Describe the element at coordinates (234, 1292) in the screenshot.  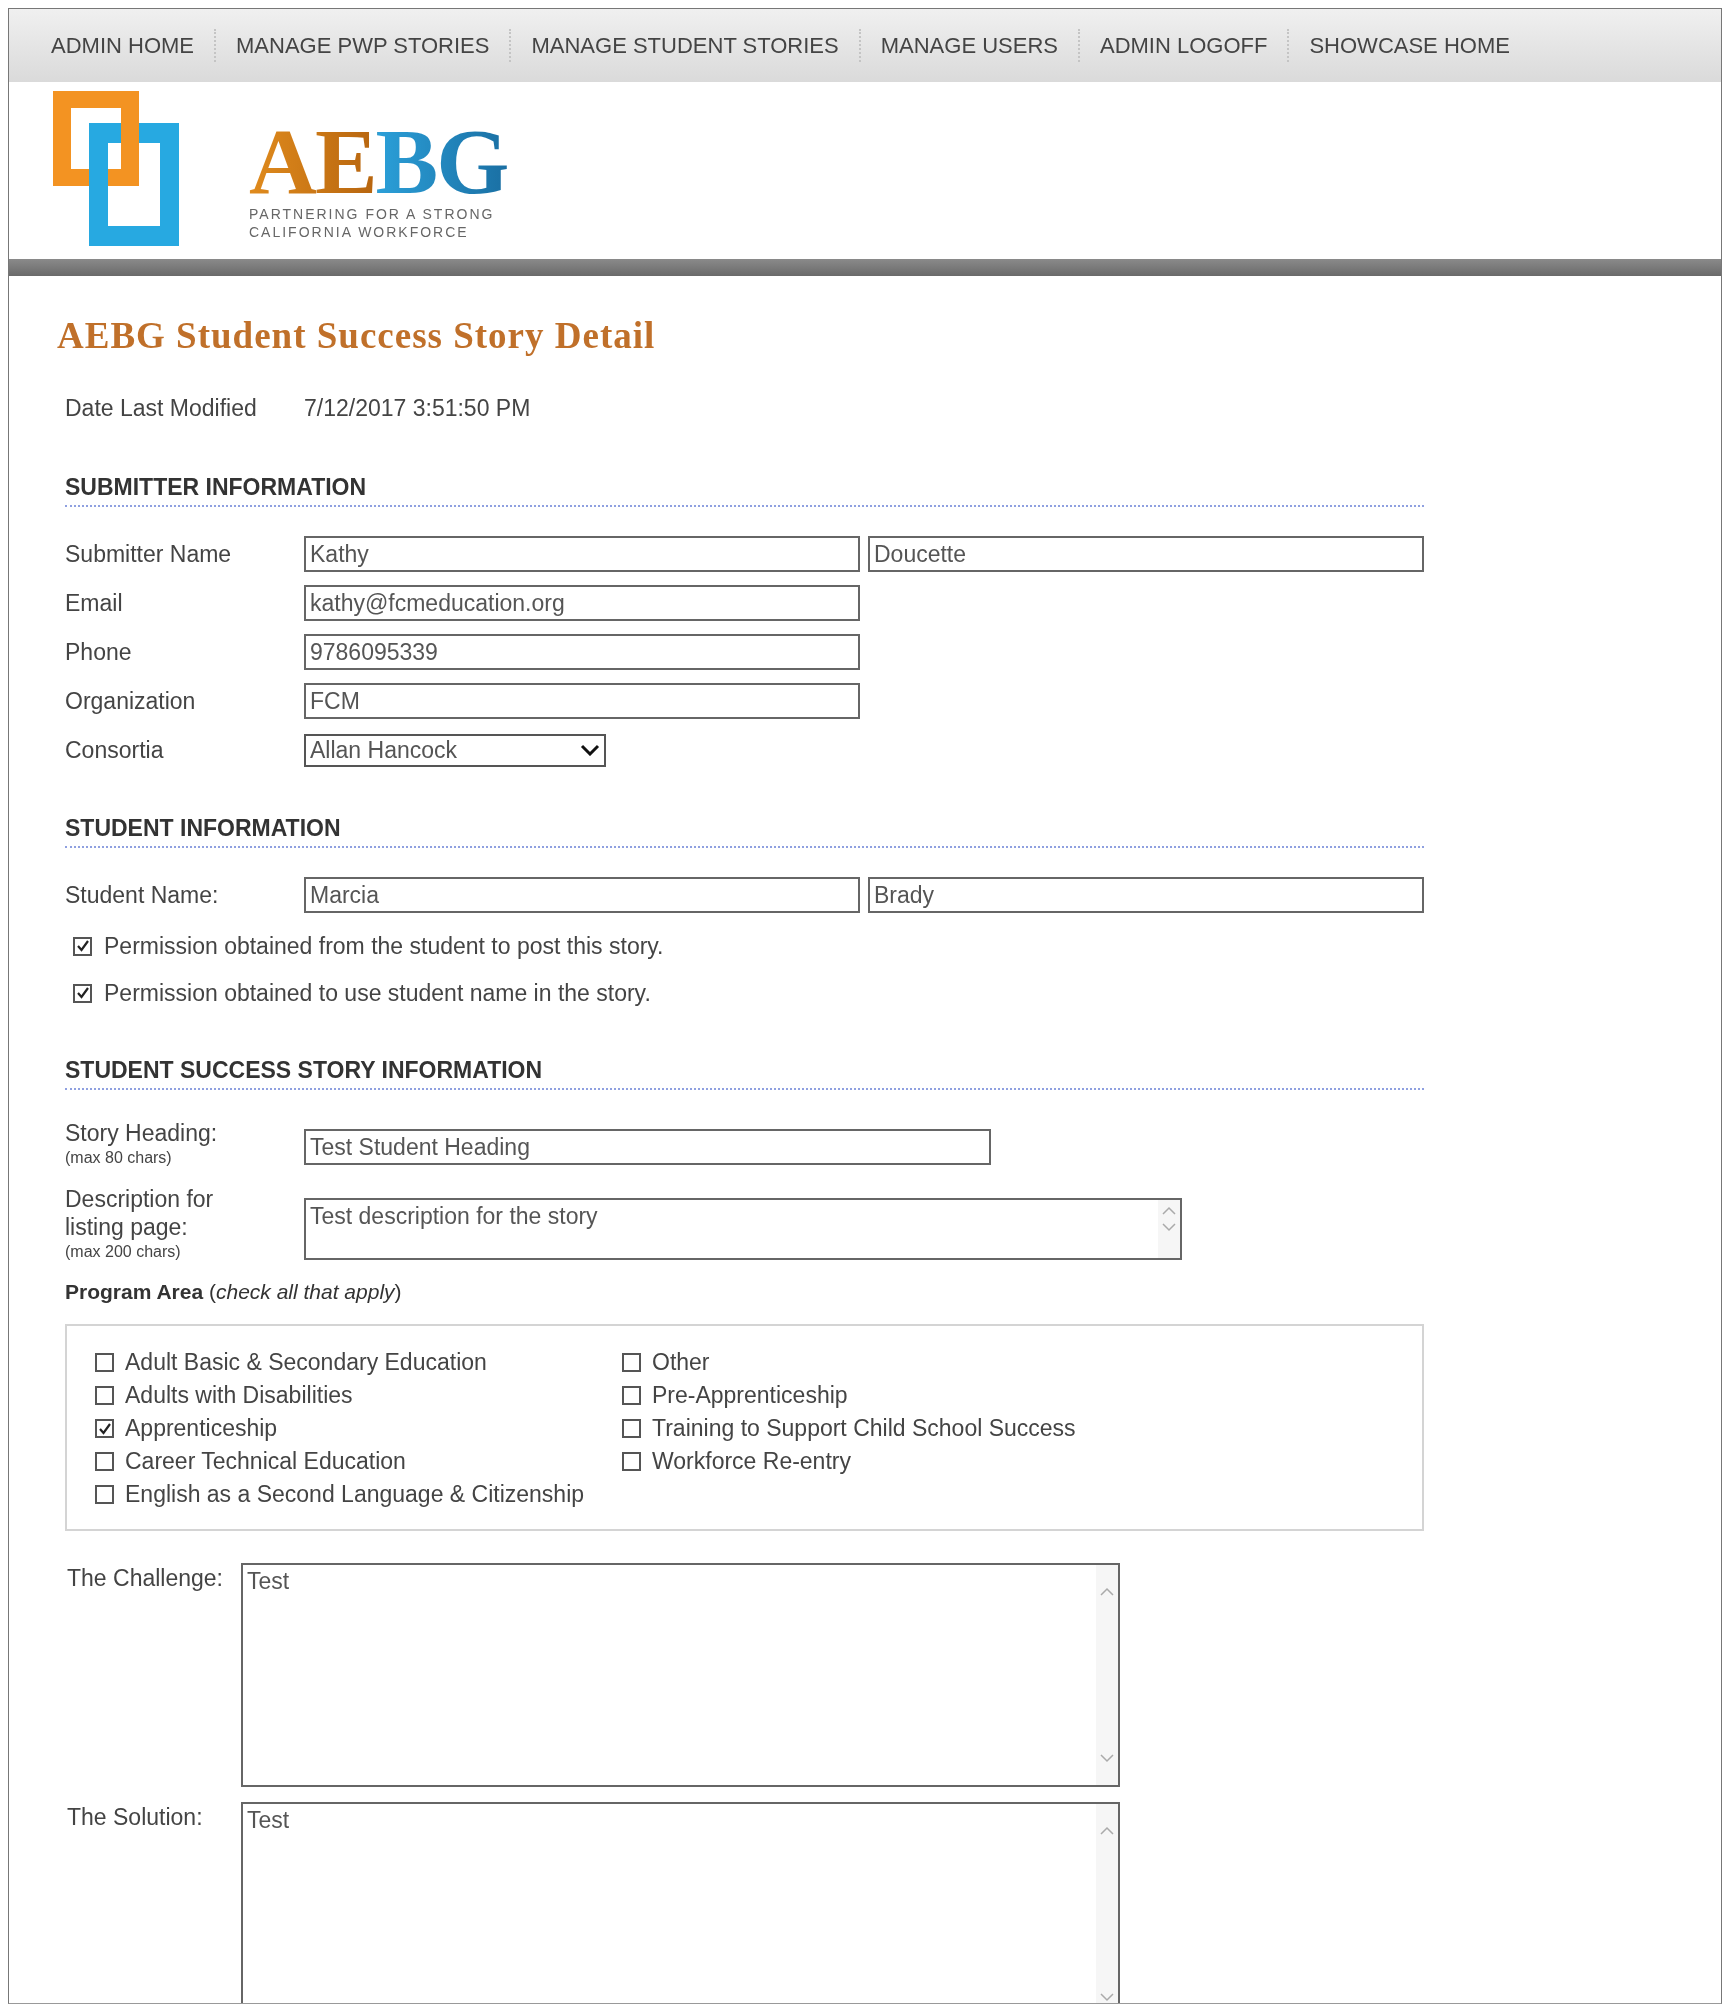
I see `program-area-label: Program Area (check all that apply)` at that location.